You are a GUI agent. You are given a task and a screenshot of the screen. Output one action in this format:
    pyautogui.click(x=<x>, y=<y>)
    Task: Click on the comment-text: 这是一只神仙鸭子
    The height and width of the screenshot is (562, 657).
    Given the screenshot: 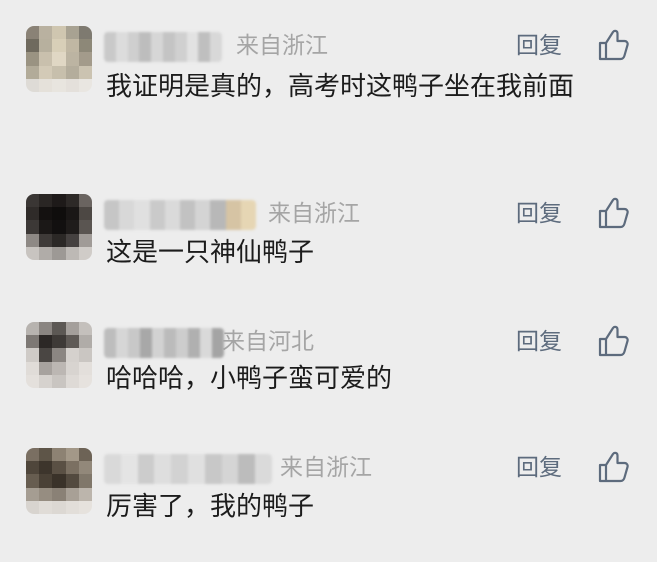 What is the action you would take?
    pyautogui.click(x=210, y=253)
    